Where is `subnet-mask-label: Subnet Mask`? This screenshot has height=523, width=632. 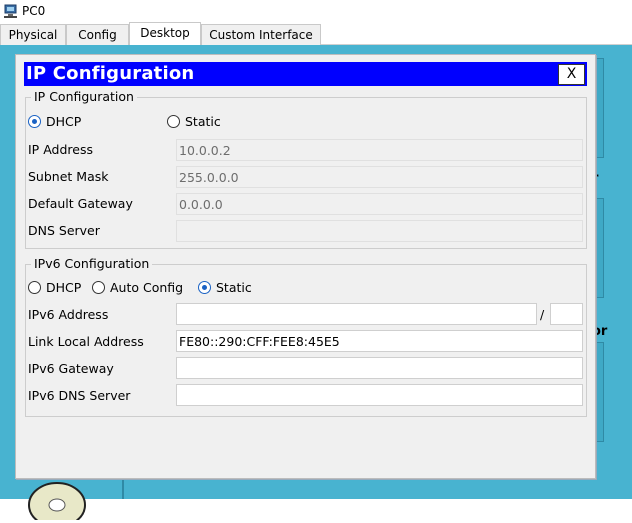
subnet-mask-label: Subnet Mask is located at coordinates (68, 176).